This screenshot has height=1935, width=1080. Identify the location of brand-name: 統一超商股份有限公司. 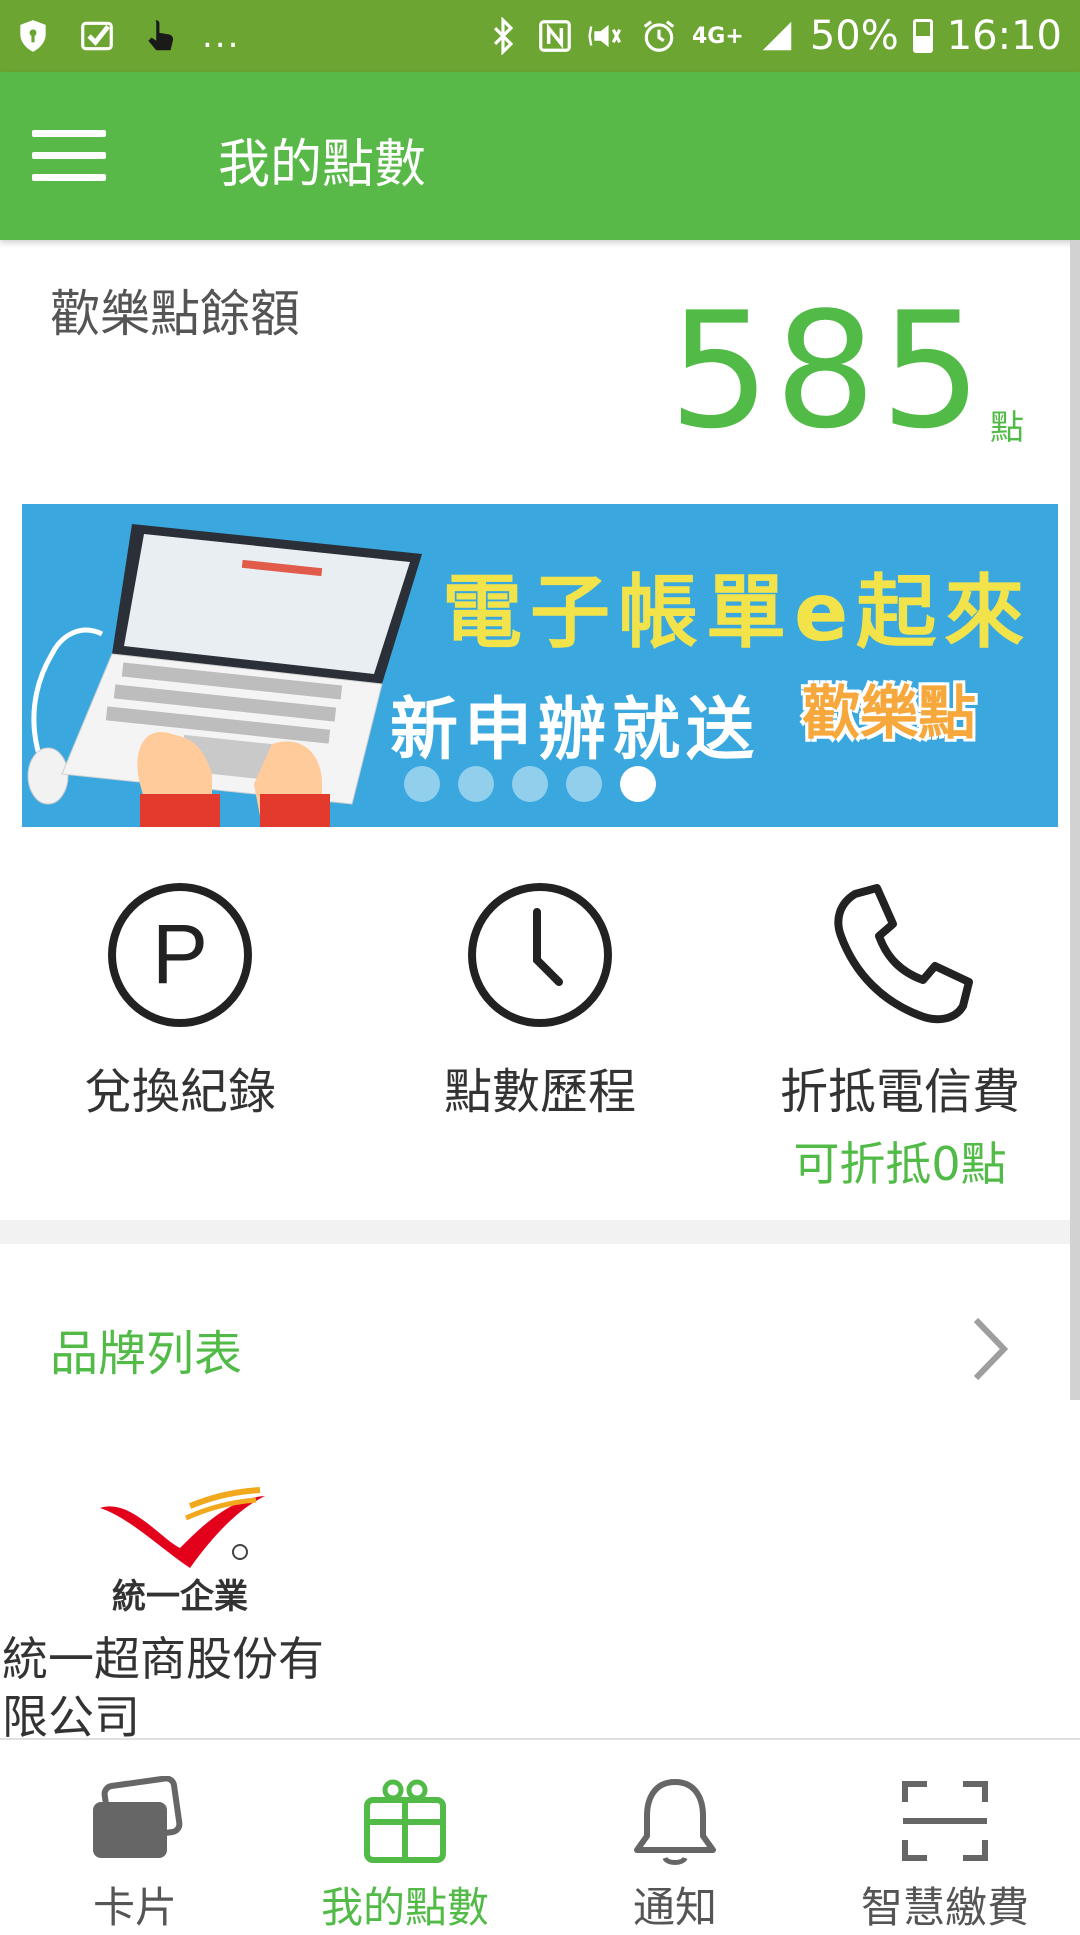
(163, 1688).